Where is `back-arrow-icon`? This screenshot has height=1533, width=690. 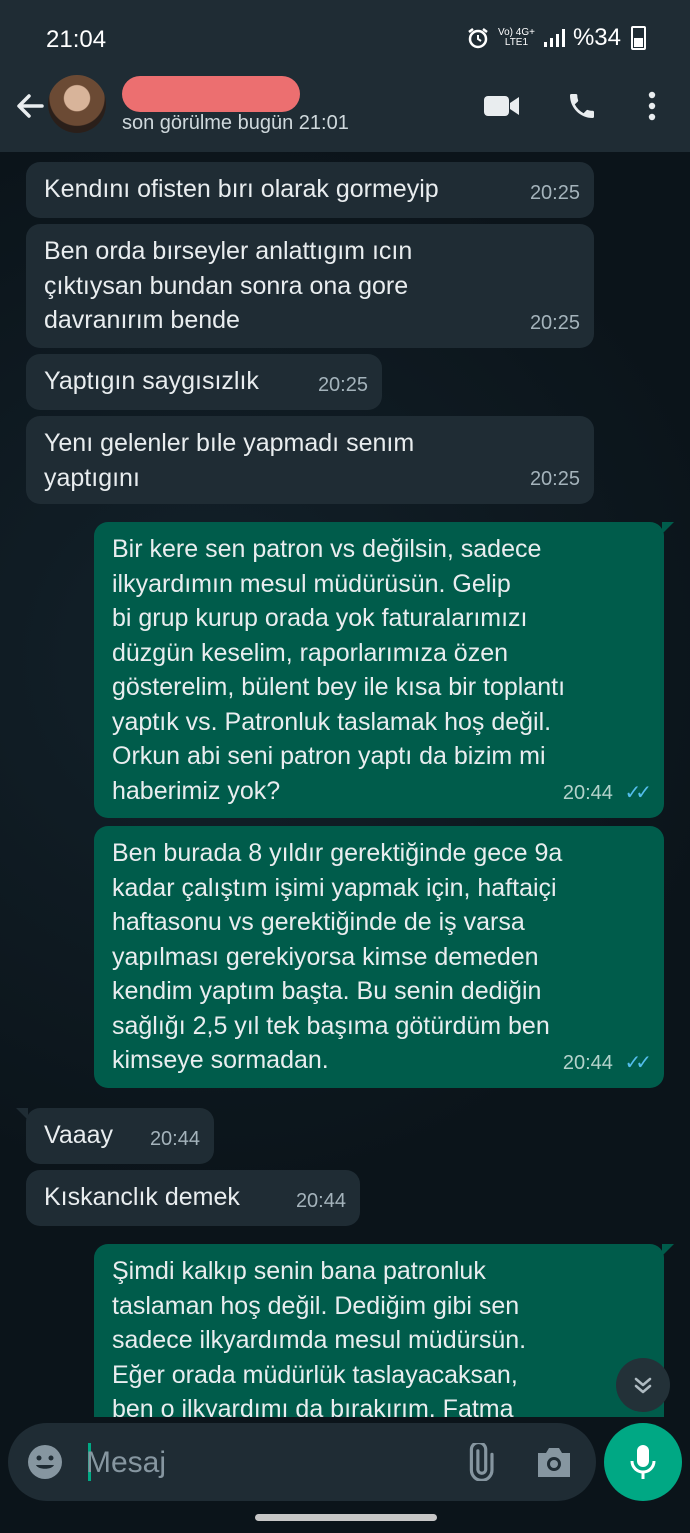
back-arrow-icon is located at coordinates (30, 106).